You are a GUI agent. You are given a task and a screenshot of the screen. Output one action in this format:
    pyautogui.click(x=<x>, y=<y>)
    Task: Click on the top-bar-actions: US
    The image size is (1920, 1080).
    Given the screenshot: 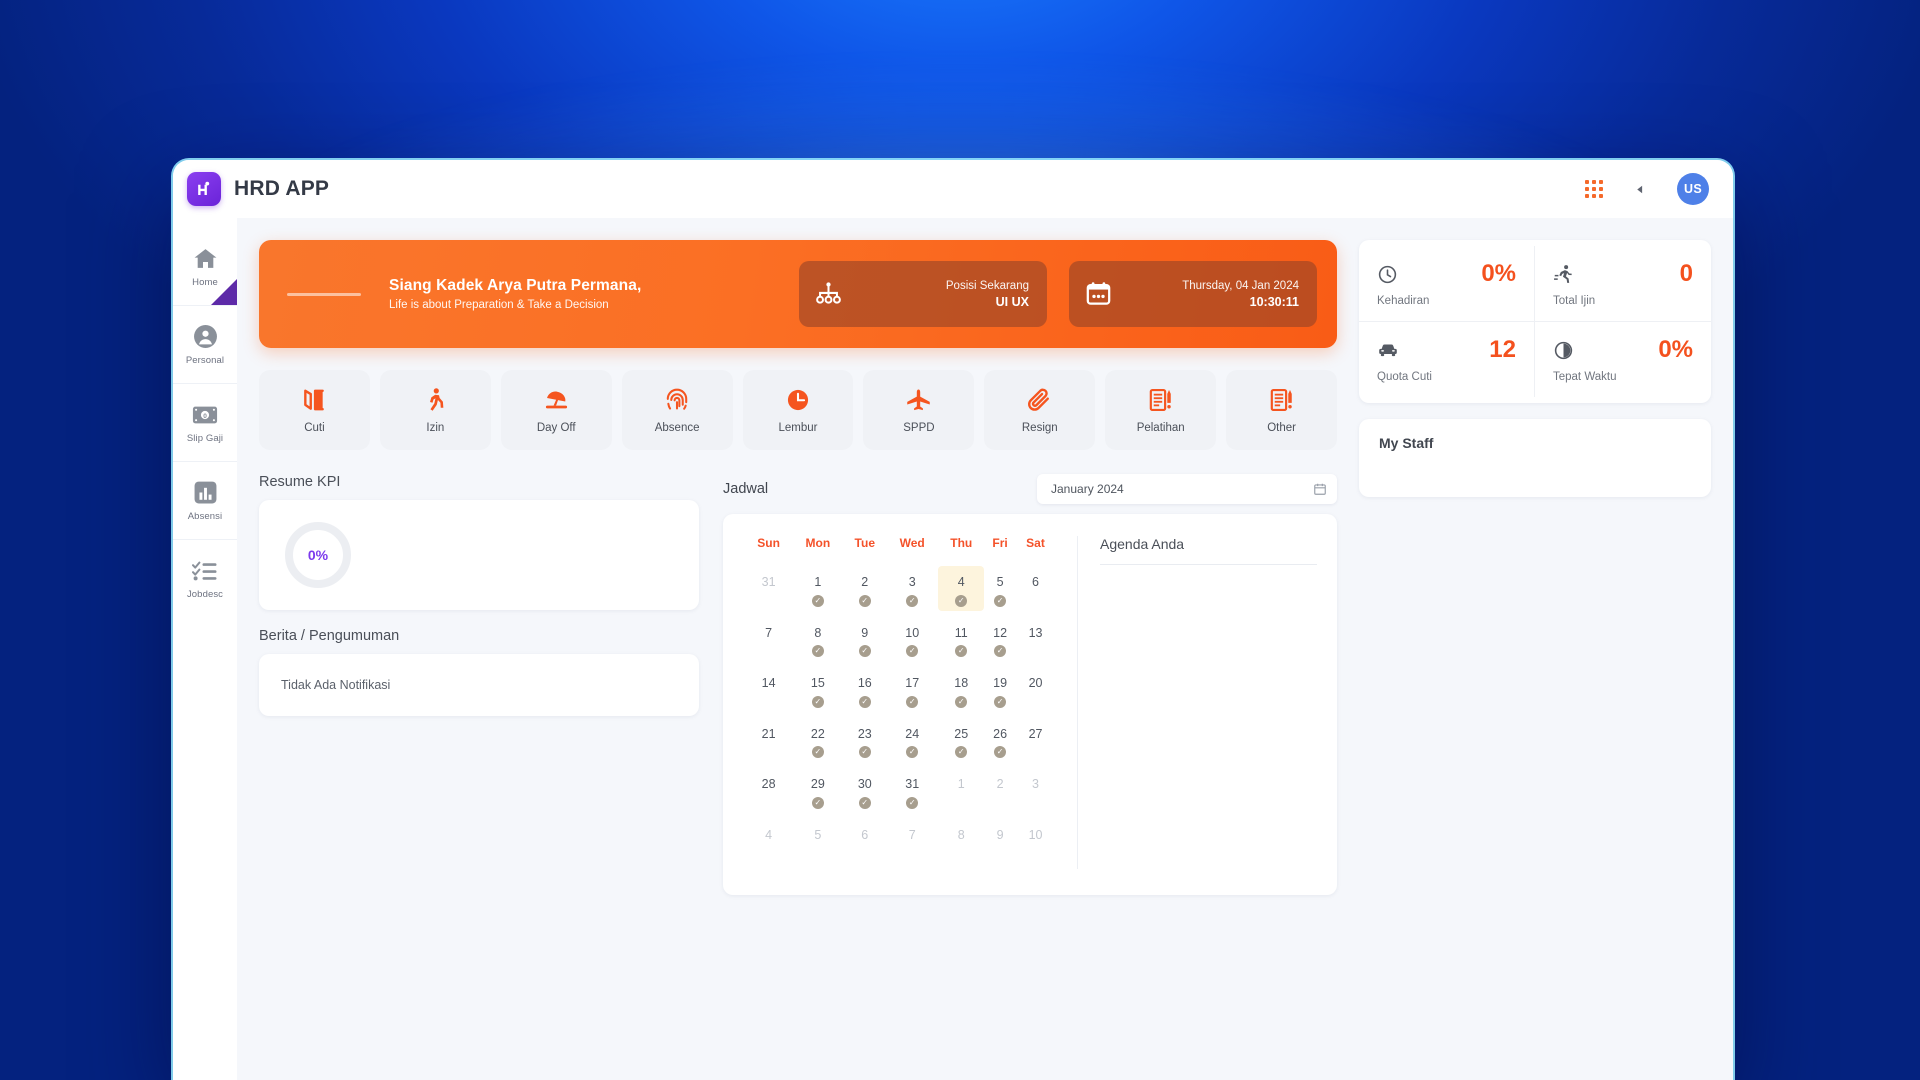 What is the action you would take?
    pyautogui.click(x=1647, y=189)
    